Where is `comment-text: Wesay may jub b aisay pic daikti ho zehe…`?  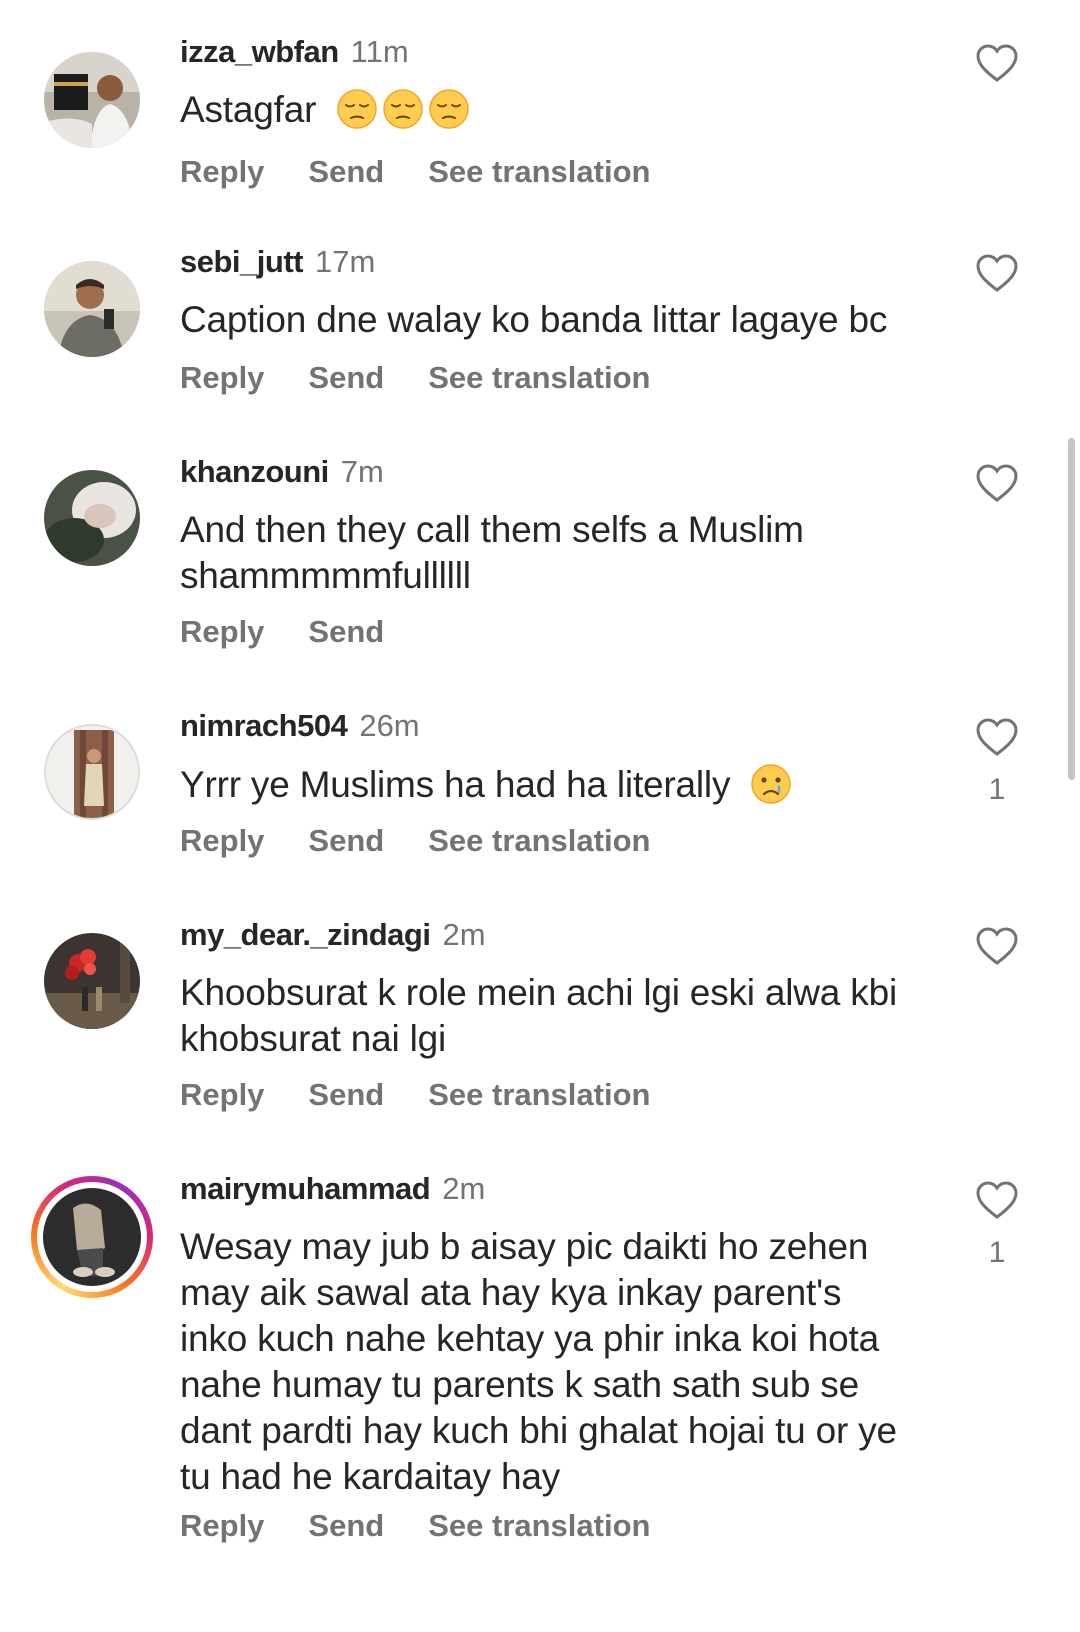 comment-text: Wesay may jub b aisay pic daikti ho zehe… is located at coordinates (545, 1362).